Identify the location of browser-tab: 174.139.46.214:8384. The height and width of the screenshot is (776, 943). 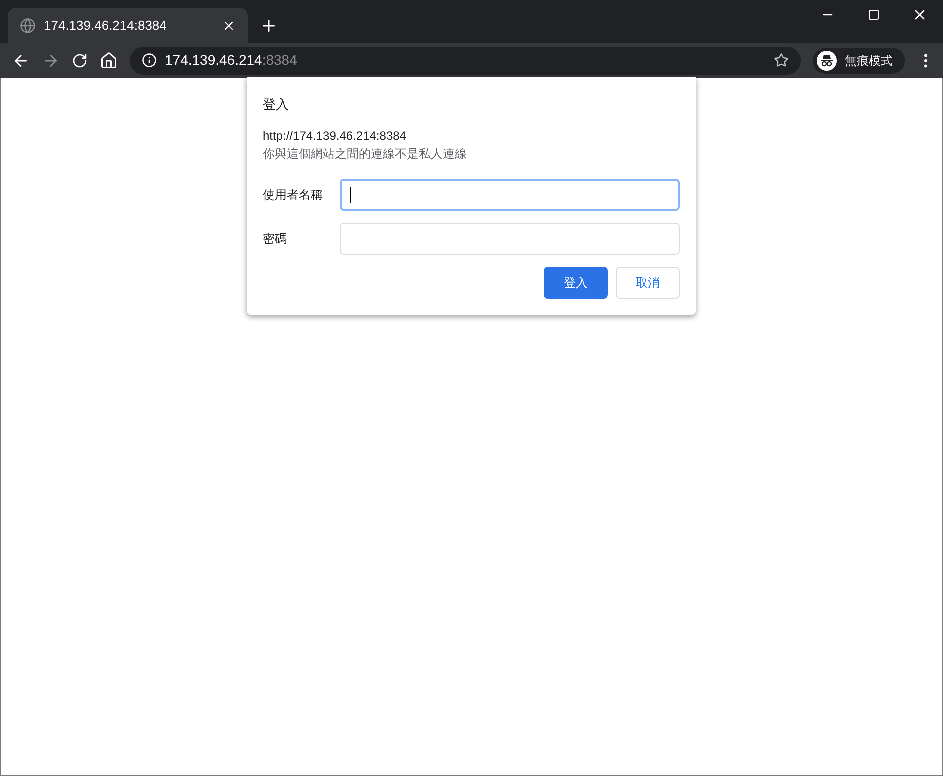
(128, 25).